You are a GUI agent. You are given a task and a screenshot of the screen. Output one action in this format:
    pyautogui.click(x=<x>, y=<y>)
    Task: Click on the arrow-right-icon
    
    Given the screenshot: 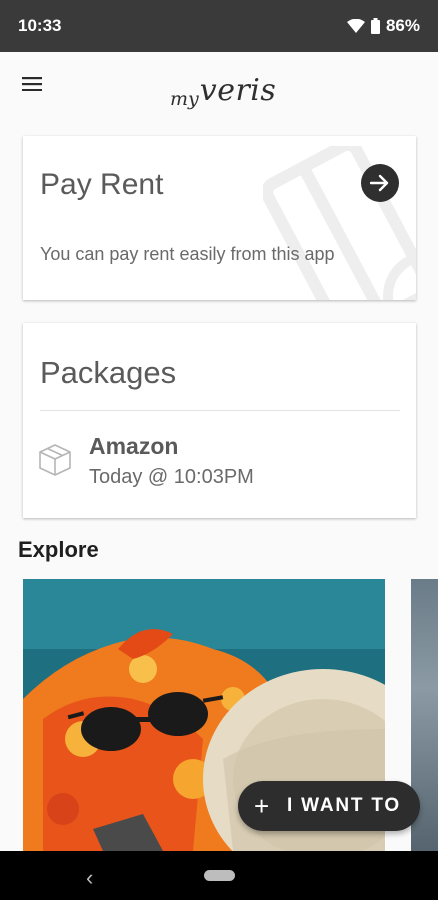 What is the action you would take?
    pyautogui.click(x=380, y=183)
    